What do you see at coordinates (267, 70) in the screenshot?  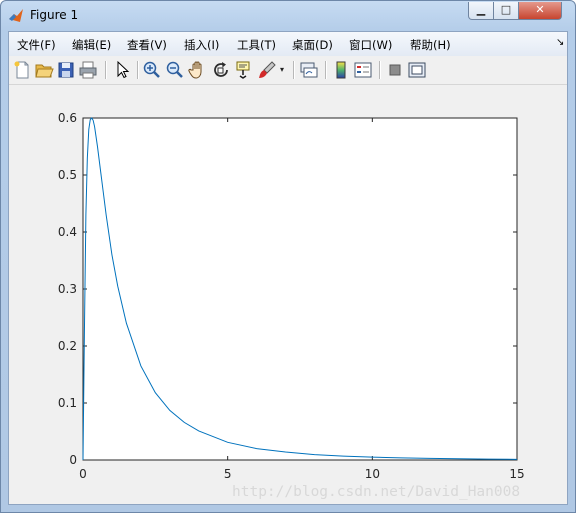 I see `brush-icon` at bounding box center [267, 70].